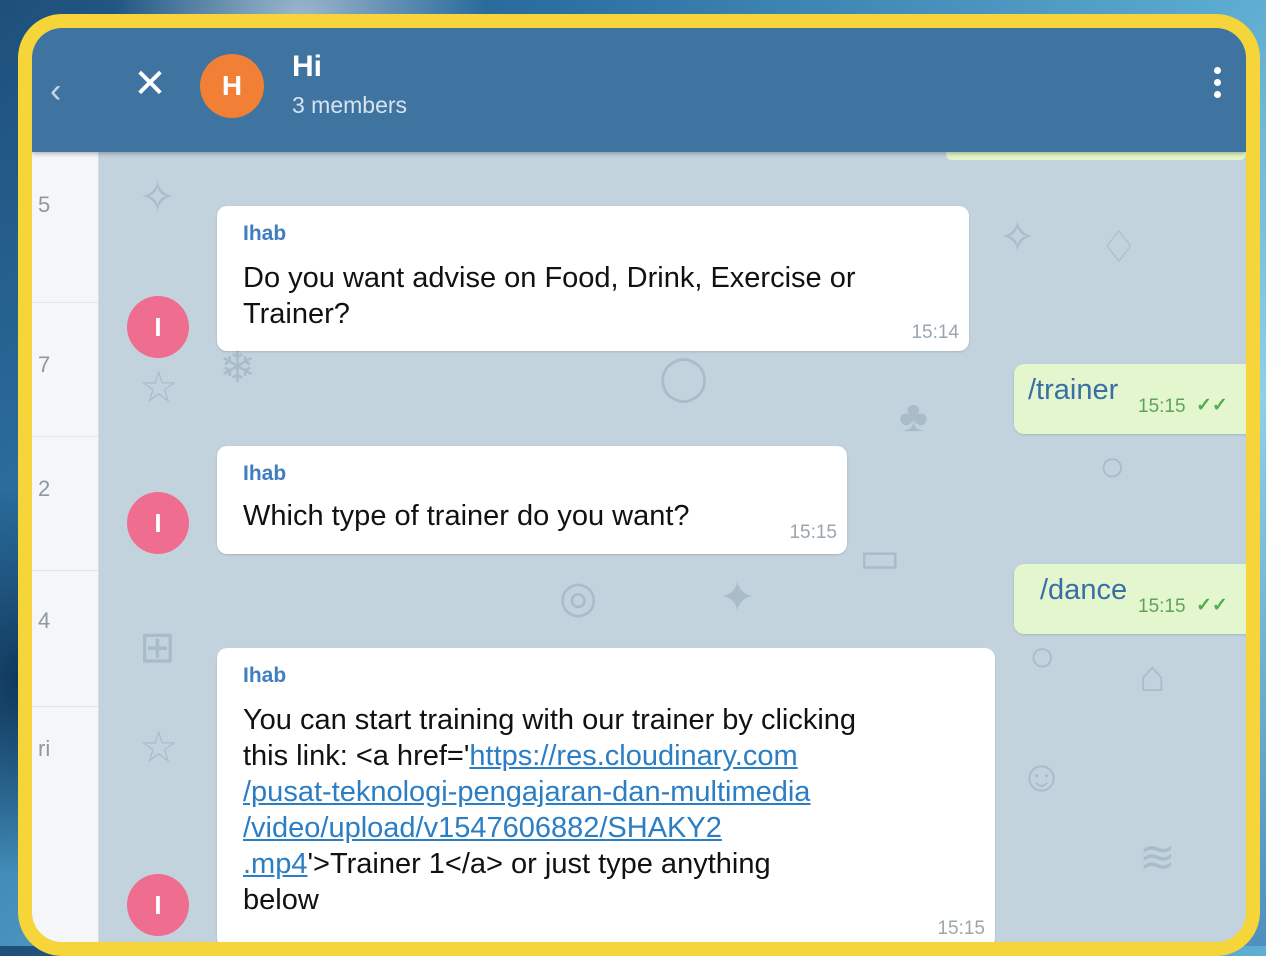  Describe the element at coordinates (65, 369) in the screenshot. I see `chat-list-item: 7` at that location.